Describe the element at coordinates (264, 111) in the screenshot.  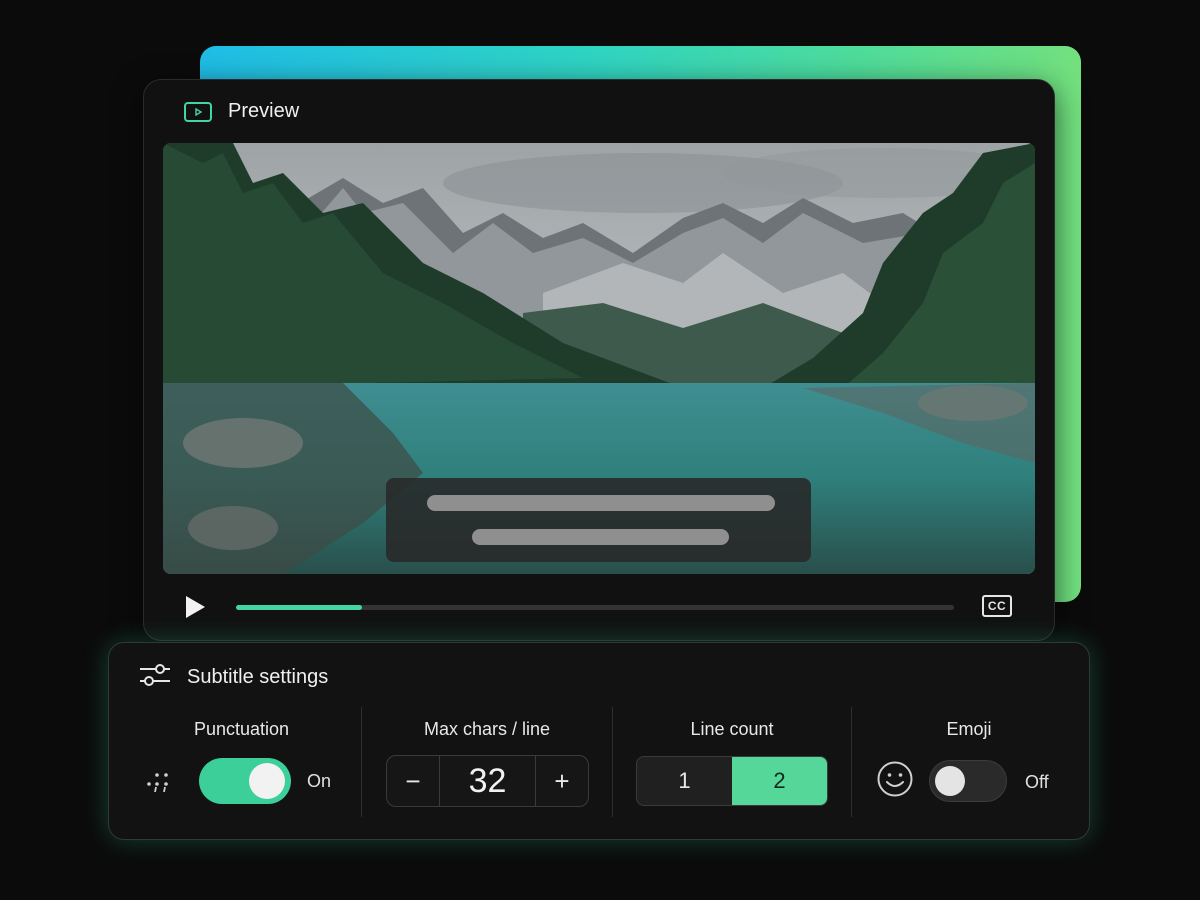
I see `preview-title: Preview` at that location.